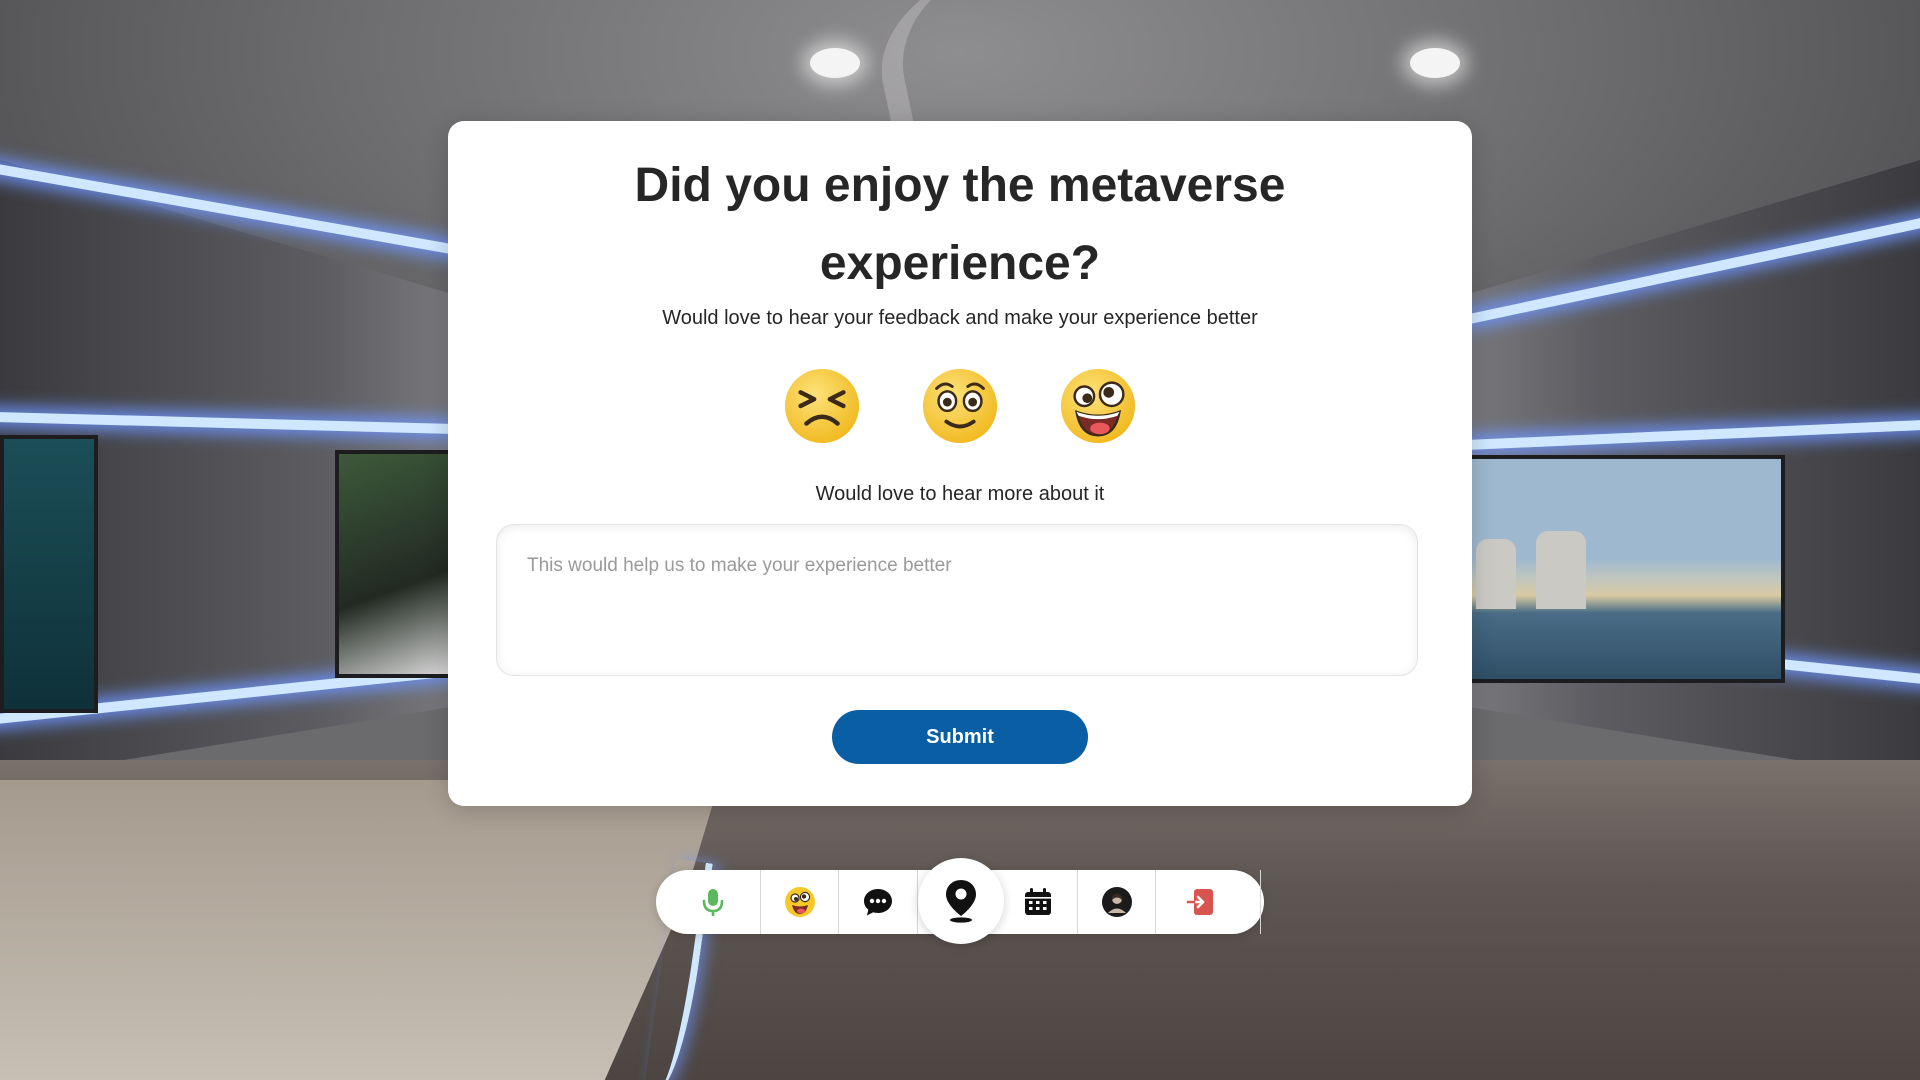  I want to click on avatar-icon, so click(1116, 902).